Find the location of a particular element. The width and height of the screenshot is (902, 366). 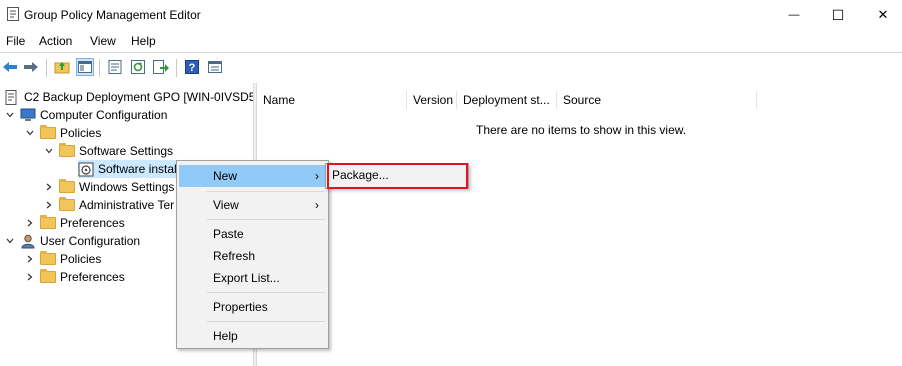

menu-item-refresh: Refresh is located at coordinates (253, 256).